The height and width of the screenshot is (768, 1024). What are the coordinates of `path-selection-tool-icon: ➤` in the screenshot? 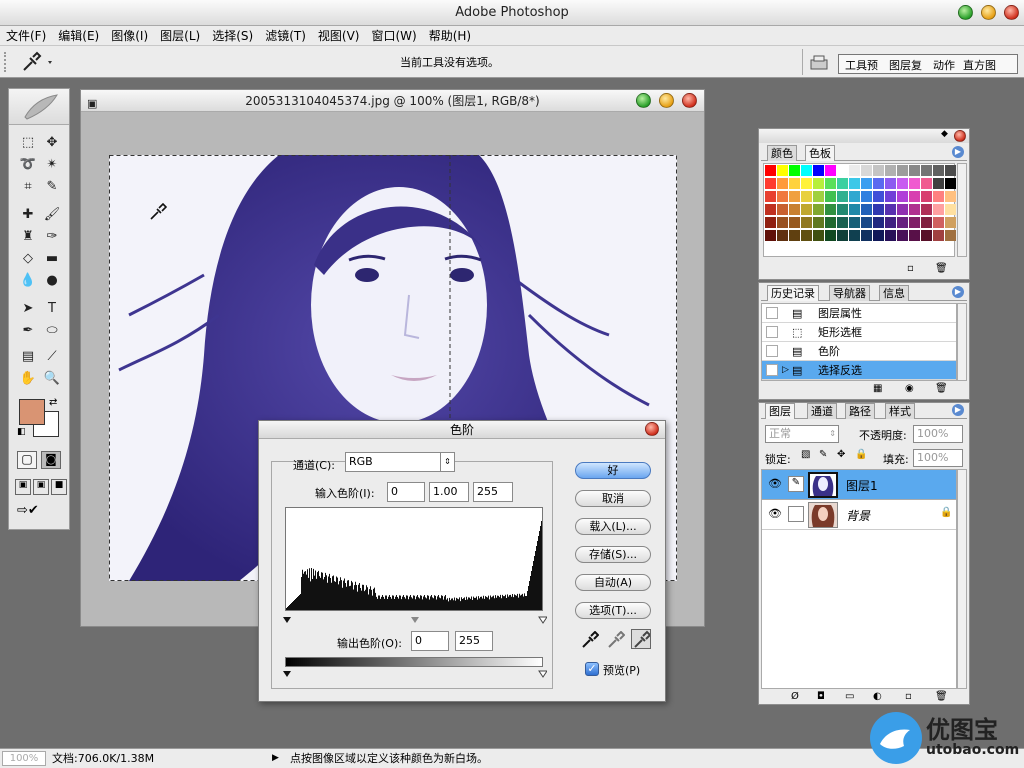 It's located at (28, 309).